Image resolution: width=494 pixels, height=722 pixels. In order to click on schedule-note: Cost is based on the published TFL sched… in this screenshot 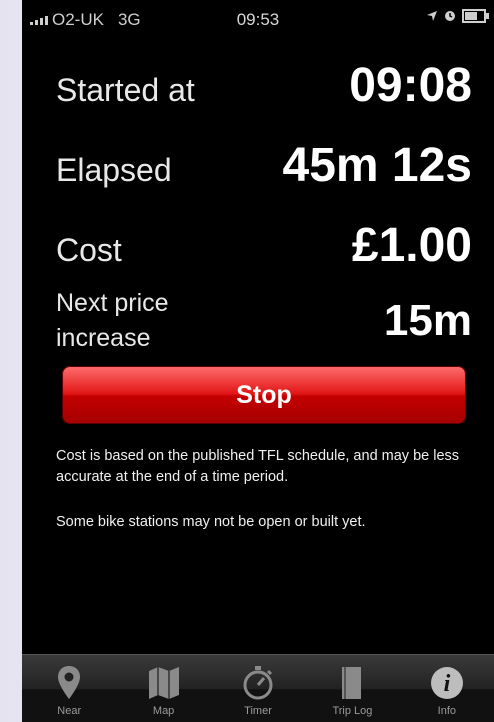, I will do `click(258, 466)`.